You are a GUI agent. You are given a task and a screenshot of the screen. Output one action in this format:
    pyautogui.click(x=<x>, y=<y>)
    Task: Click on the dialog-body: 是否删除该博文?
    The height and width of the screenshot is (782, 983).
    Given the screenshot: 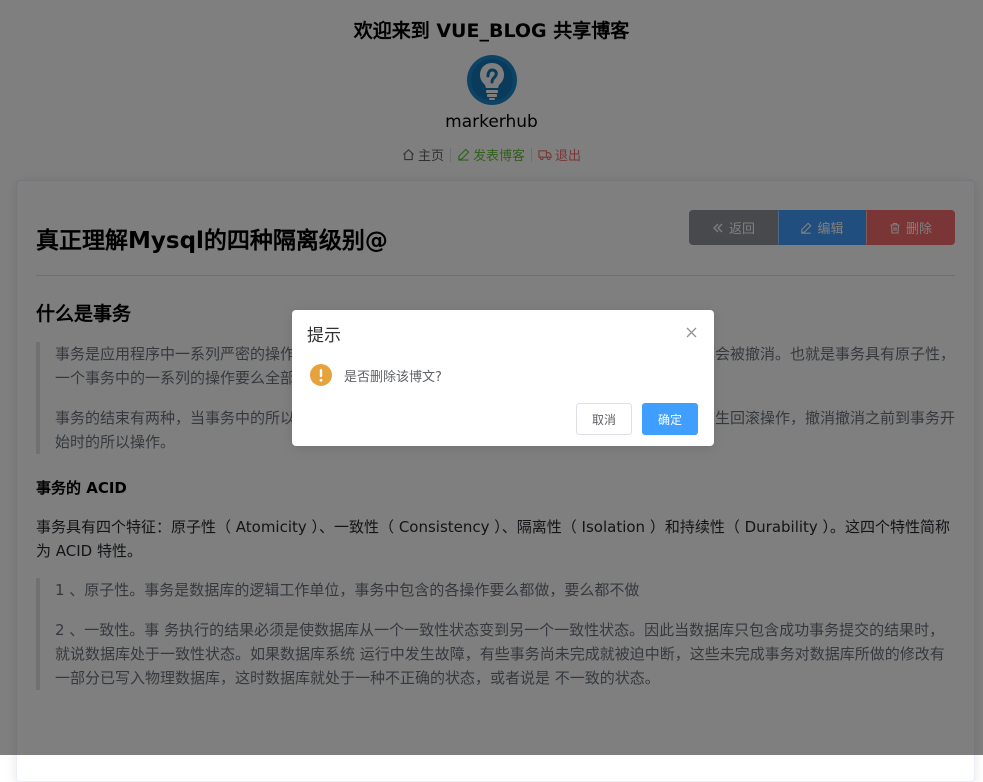 What is the action you would take?
    pyautogui.click(x=376, y=375)
    